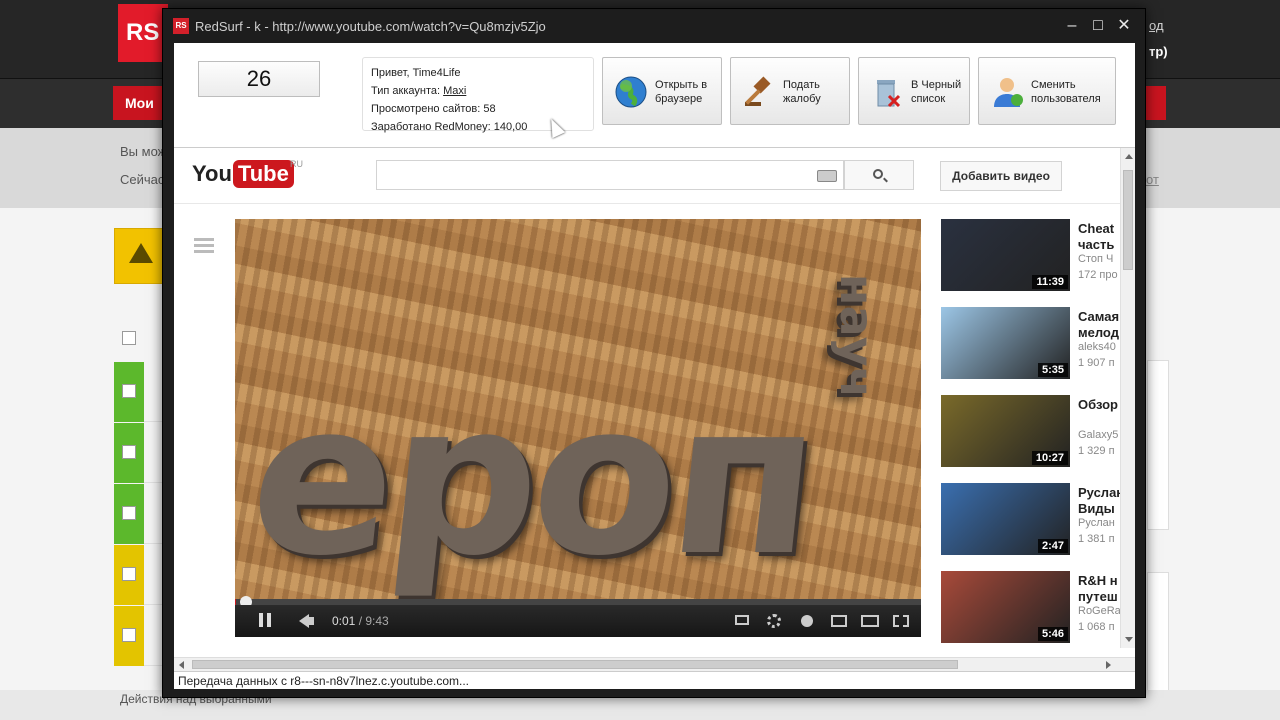  I want to click on gavel-icon, so click(758, 91).